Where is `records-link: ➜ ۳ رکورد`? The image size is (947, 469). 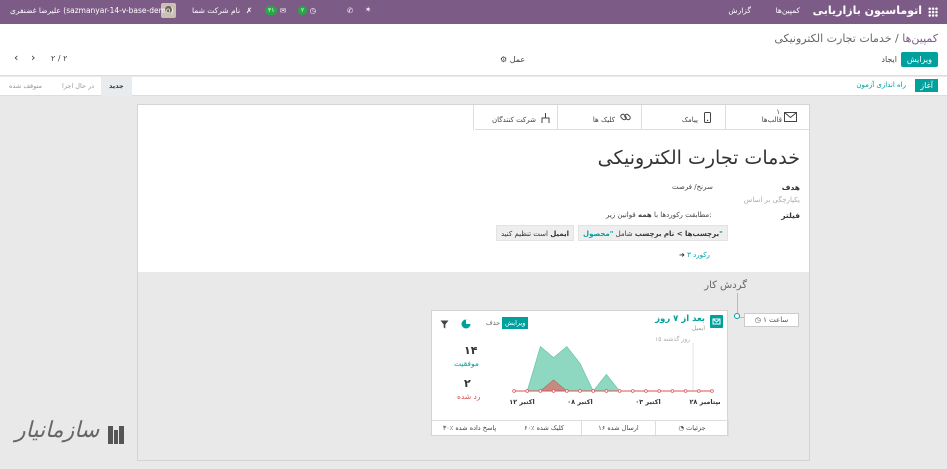 records-link: ➜ ۳ رکورد is located at coordinates (694, 255).